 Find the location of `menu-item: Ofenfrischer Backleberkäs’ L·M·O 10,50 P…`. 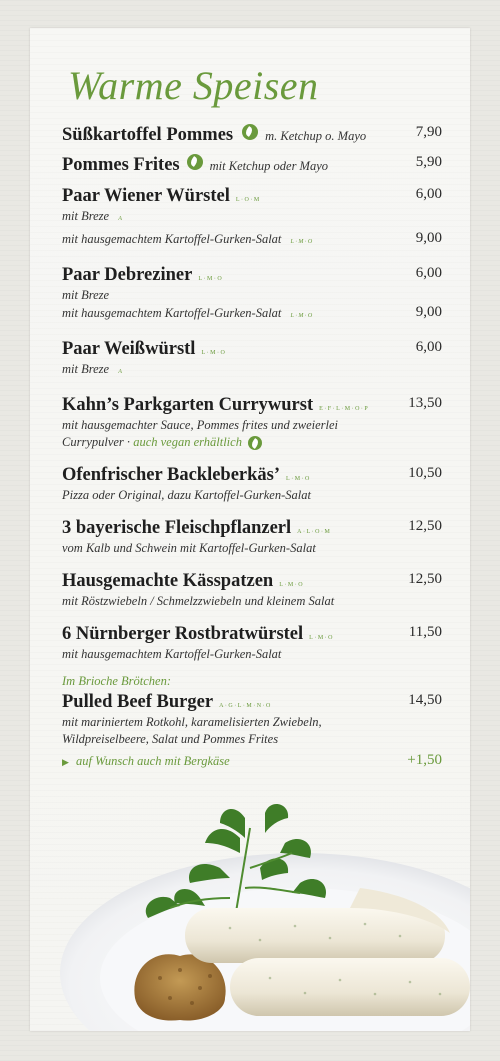

menu-item: Ofenfrischer Backleberkäs’ L·M·O 10,50 P… is located at coordinates (252, 484).